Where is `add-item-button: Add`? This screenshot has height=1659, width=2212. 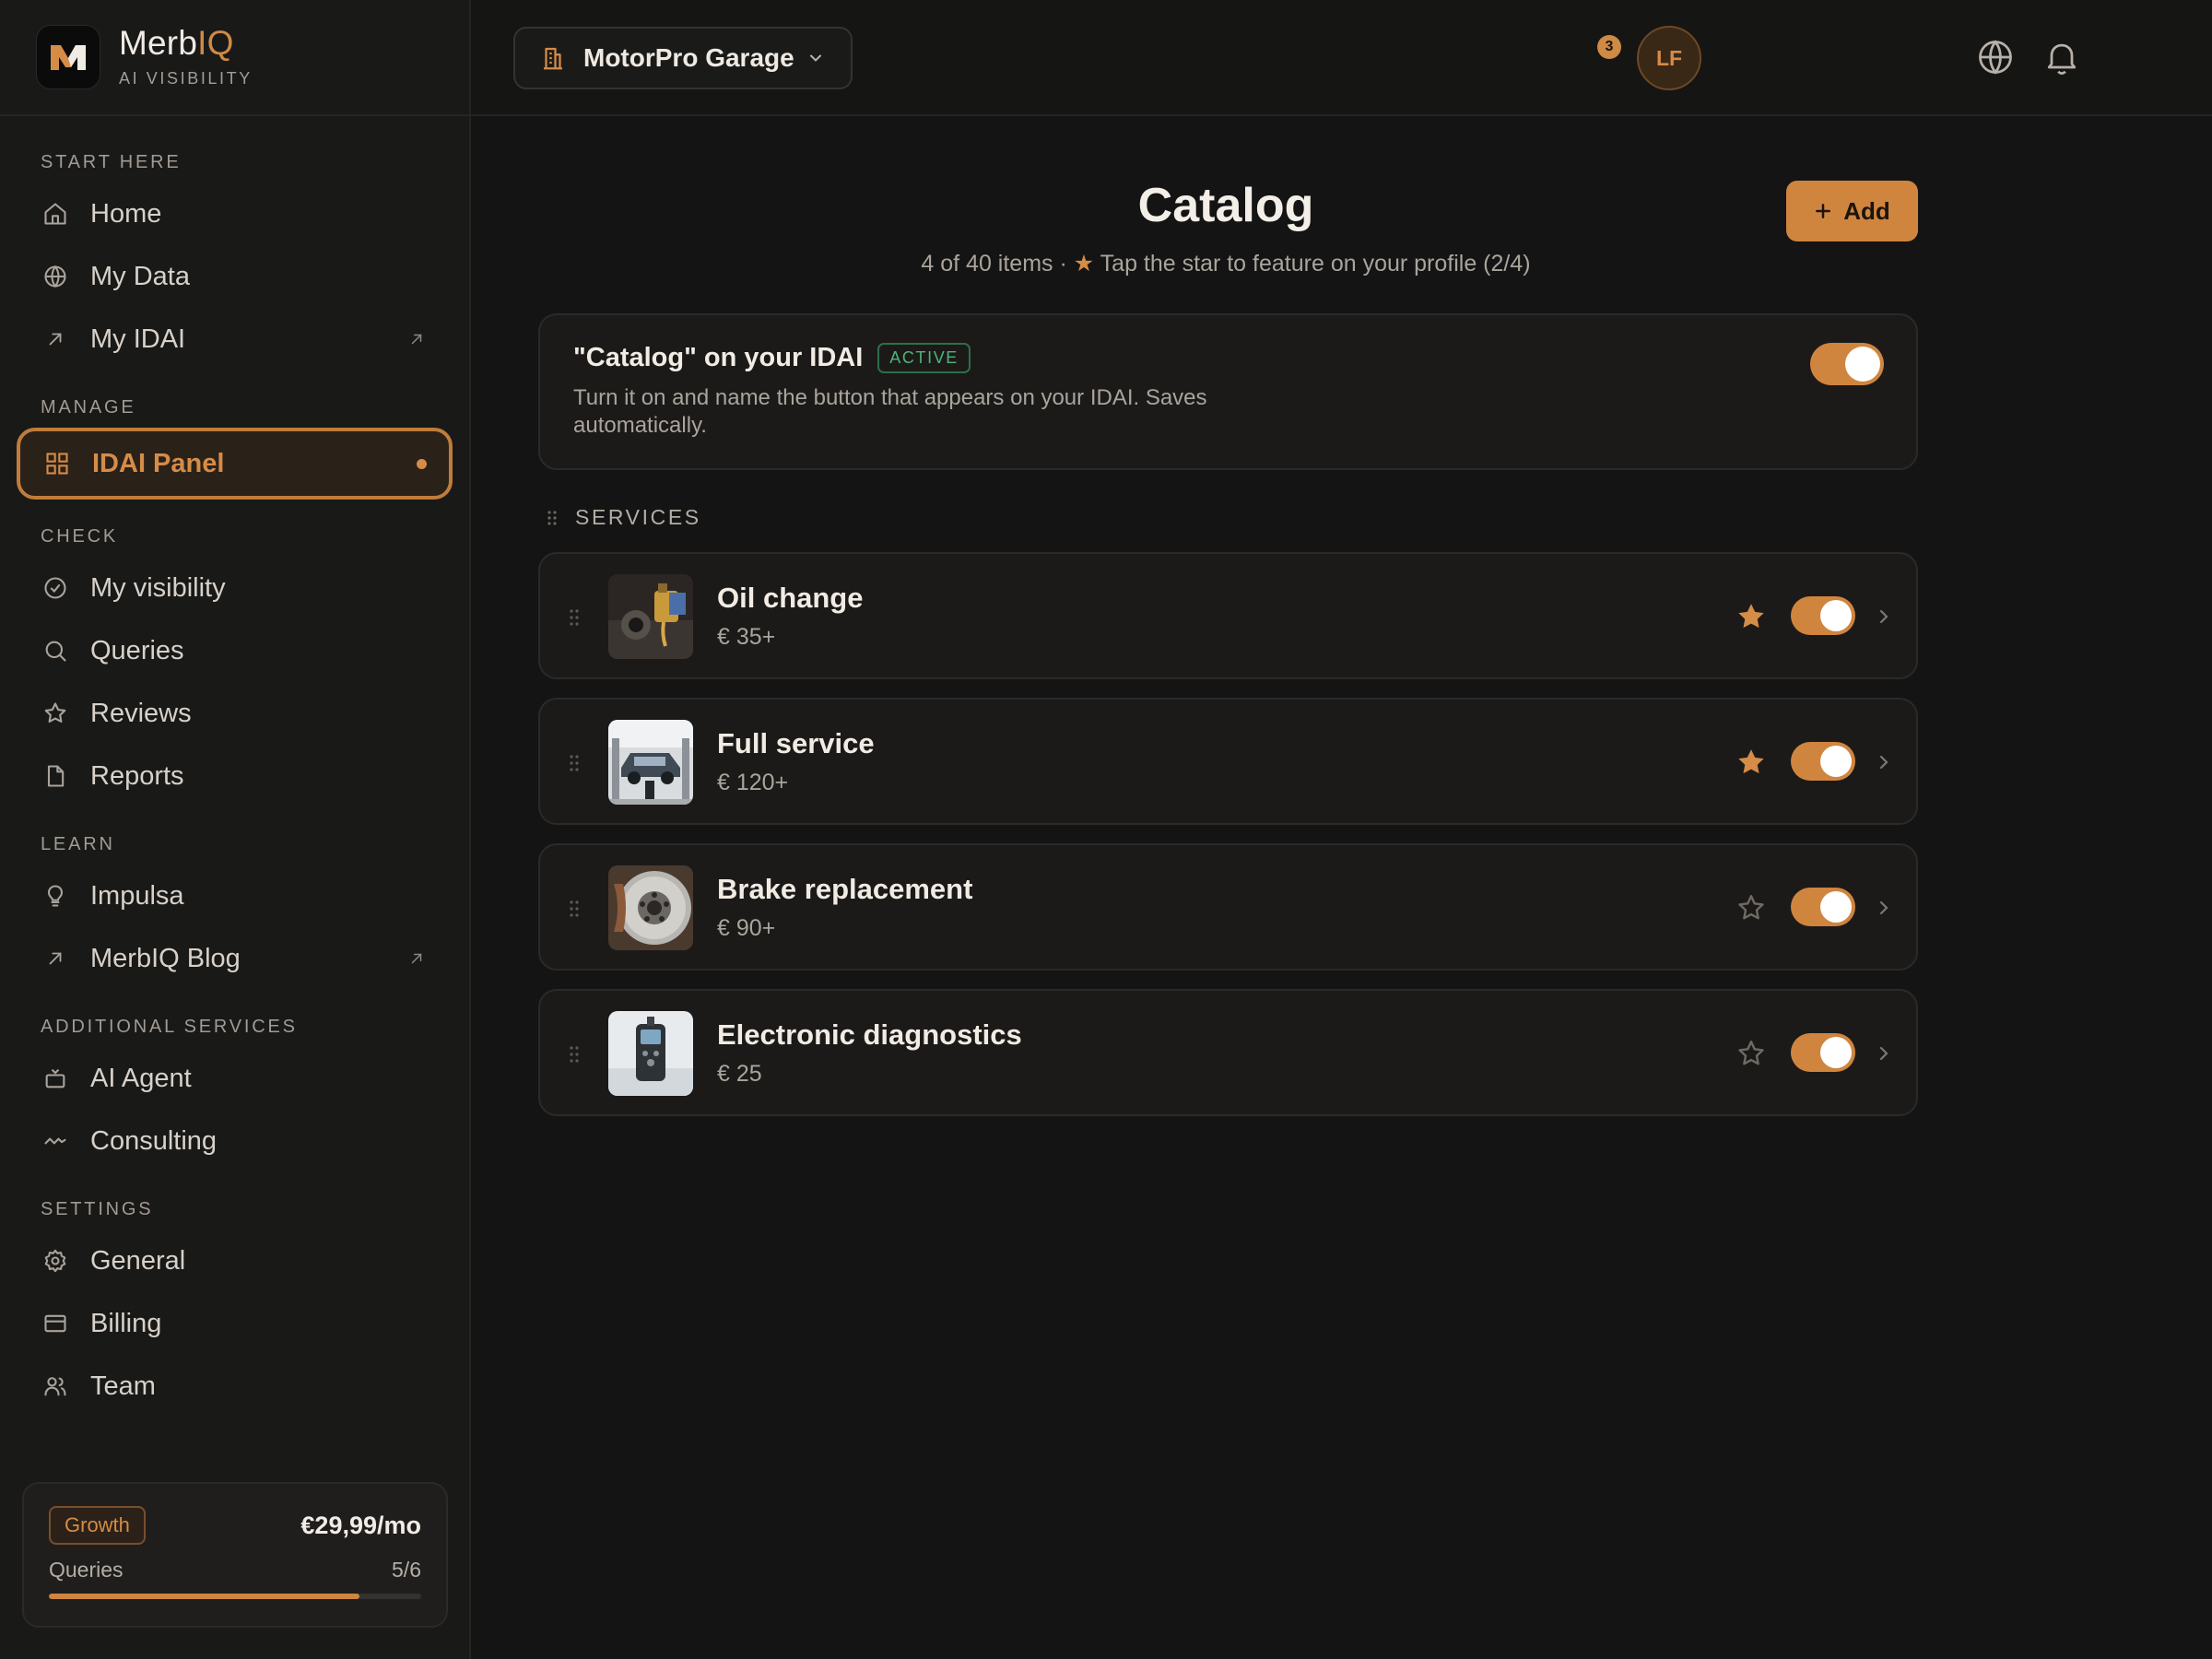
add-item-button: Add is located at coordinates (1852, 211).